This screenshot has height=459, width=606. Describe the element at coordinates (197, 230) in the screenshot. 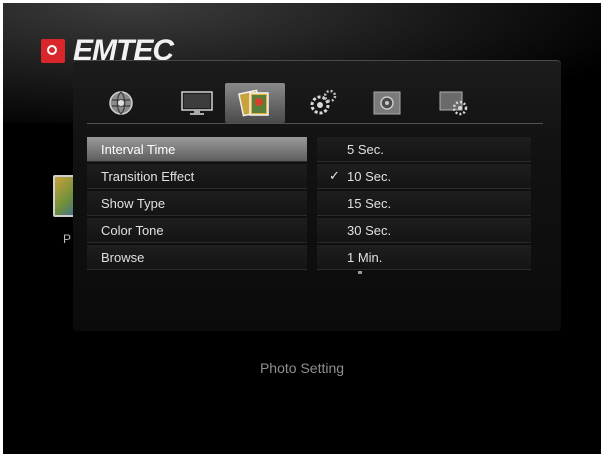

I see `menu-item-color-tone: Color Tone` at that location.